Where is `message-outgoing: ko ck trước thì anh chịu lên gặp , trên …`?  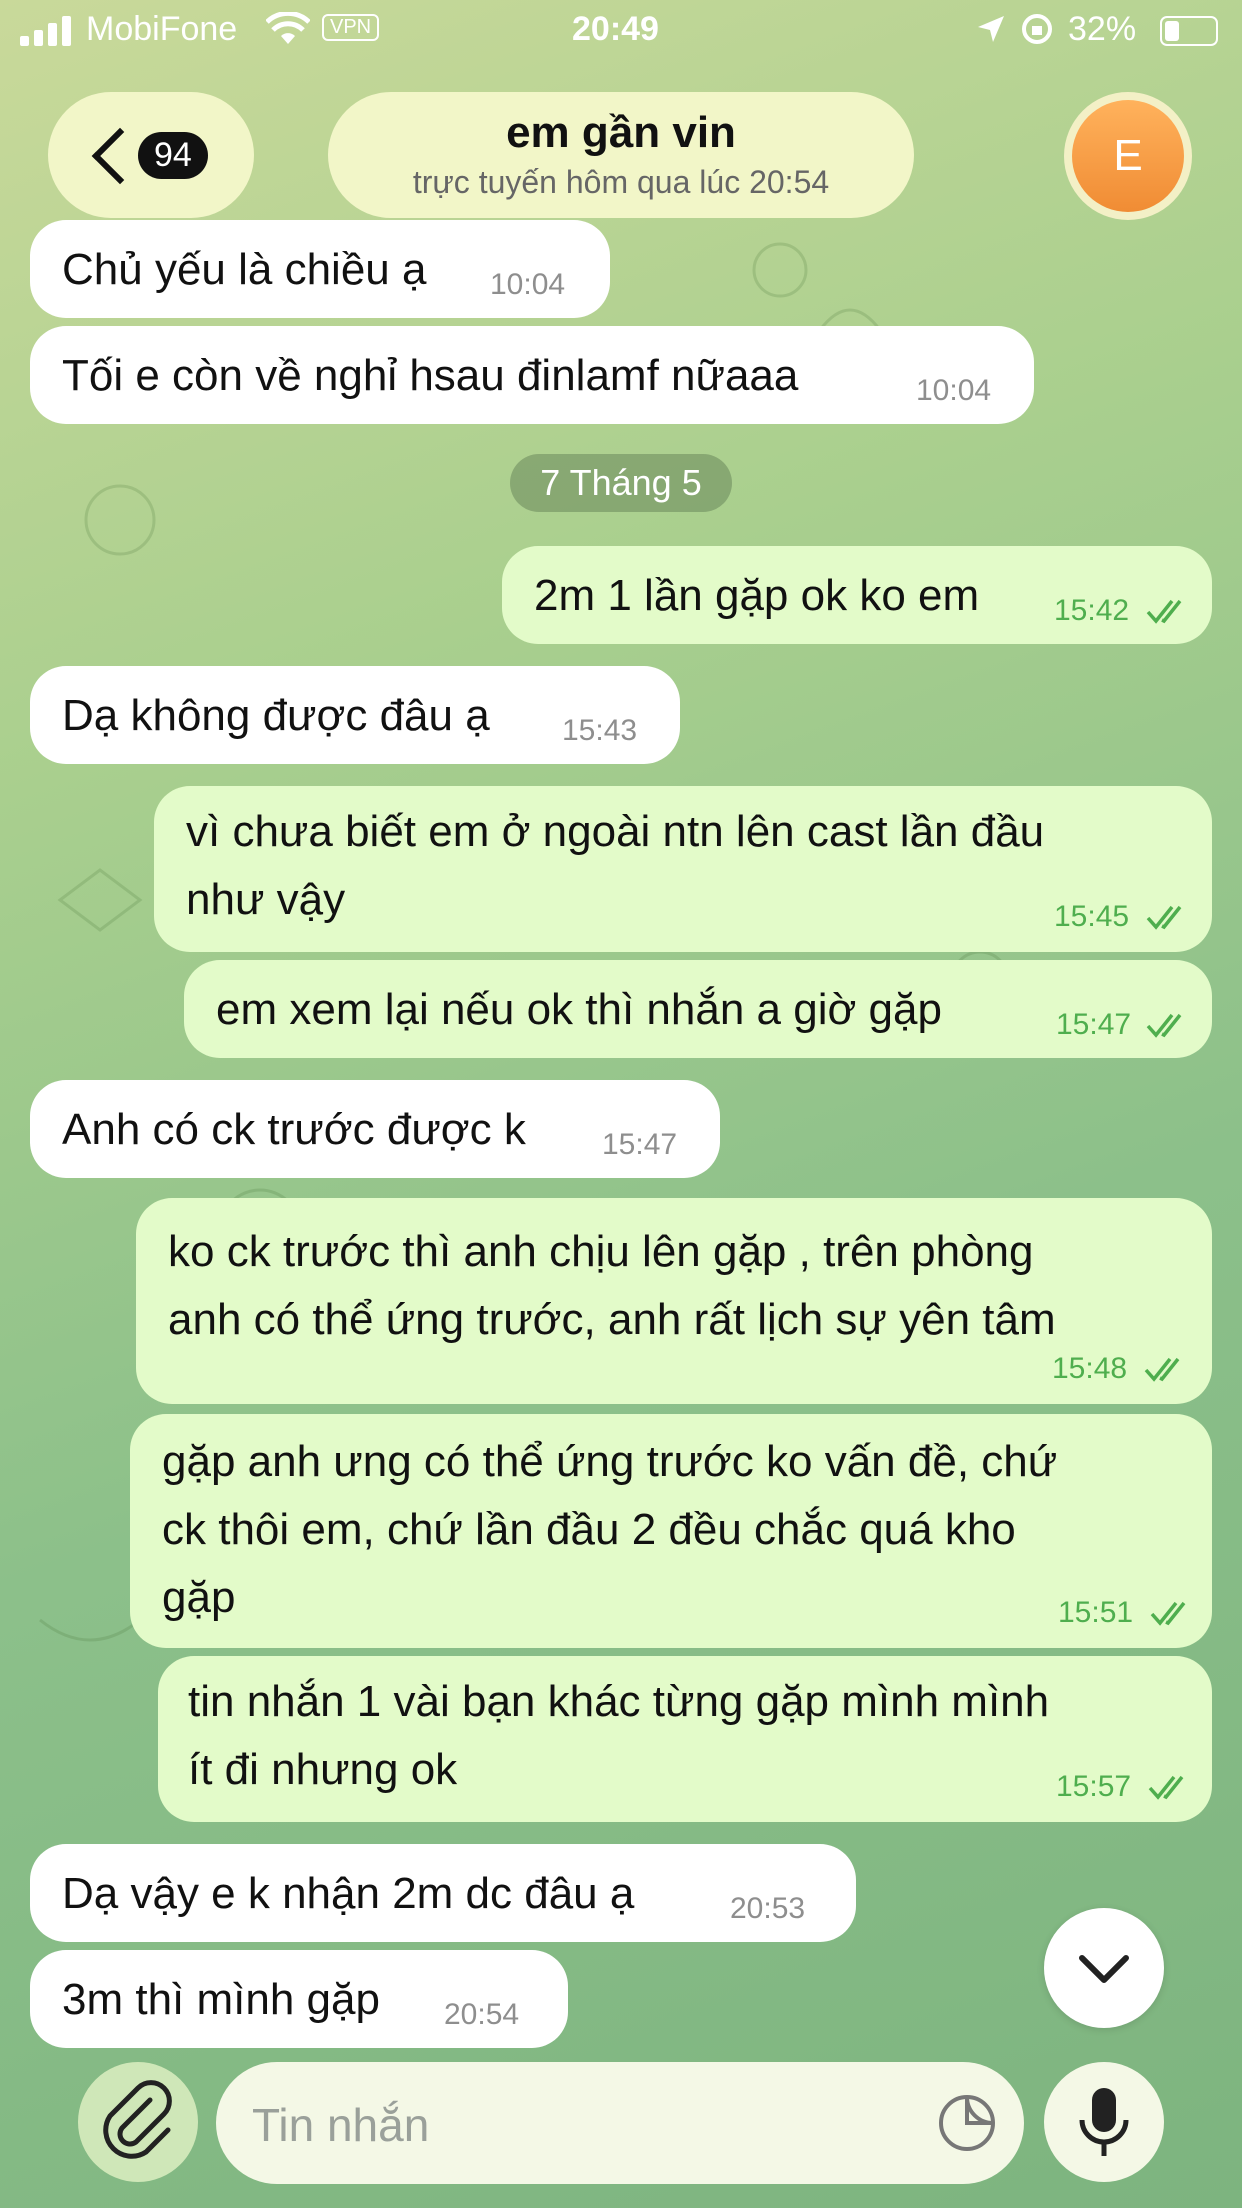 message-outgoing: ko ck trước thì anh chịu lên gặp , trên … is located at coordinates (674, 1301).